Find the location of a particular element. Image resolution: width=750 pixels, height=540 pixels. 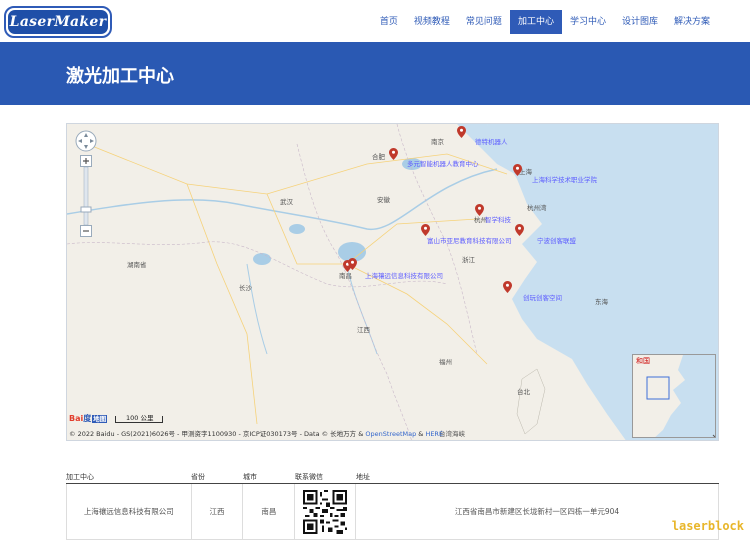

pan-control is located at coordinates (86, 141).